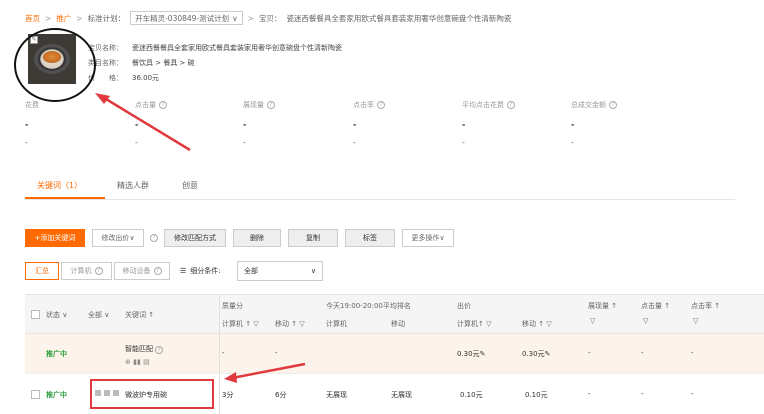 This screenshot has height=414, width=764. I want to click on annotation-arrow-bottom, so click(268, 371).